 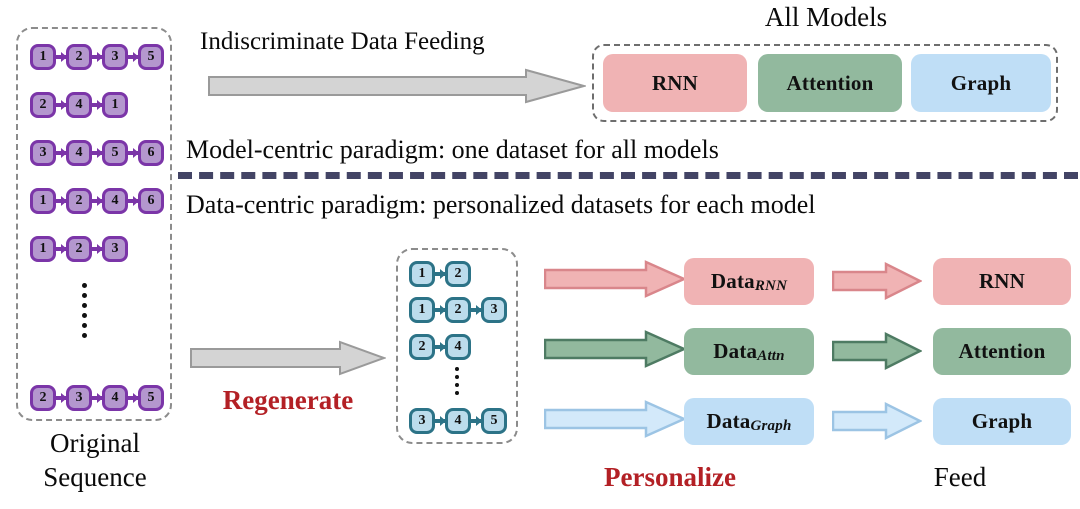 I want to click on original-sequence-rows: 1 2 3 5 2 4 1 3 4 5 6 1 2 4 6 1 2 3, so click(x=97, y=153).